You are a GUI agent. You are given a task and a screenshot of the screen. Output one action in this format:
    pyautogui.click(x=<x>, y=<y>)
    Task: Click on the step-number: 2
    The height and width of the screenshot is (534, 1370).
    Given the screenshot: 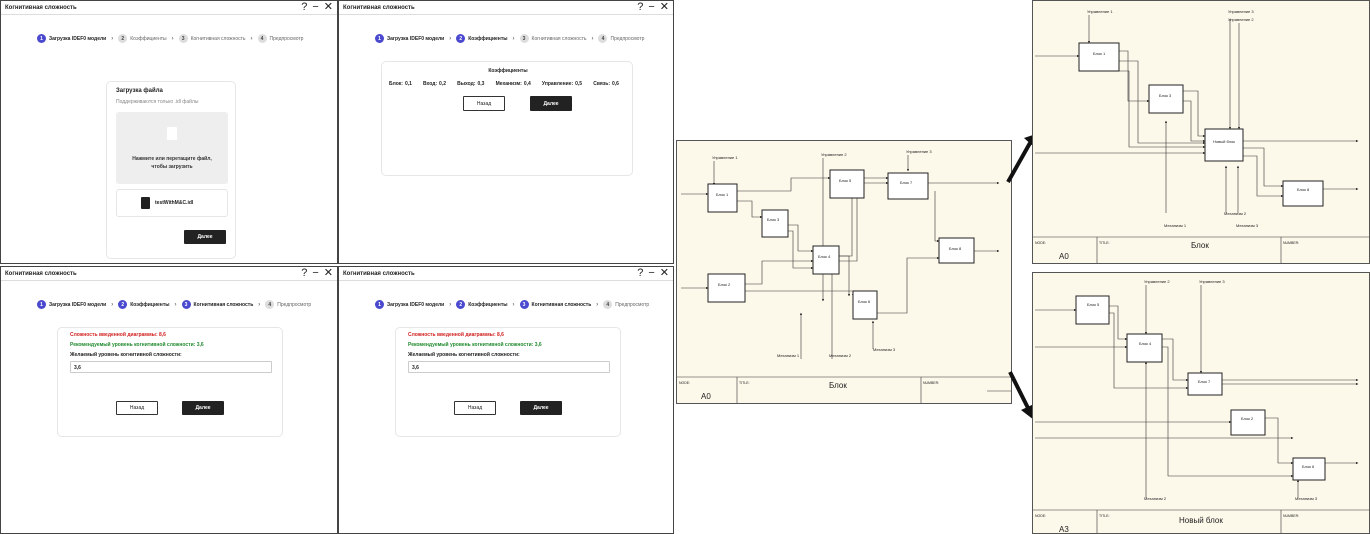 What is the action you would take?
    pyautogui.click(x=461, y=304)
    